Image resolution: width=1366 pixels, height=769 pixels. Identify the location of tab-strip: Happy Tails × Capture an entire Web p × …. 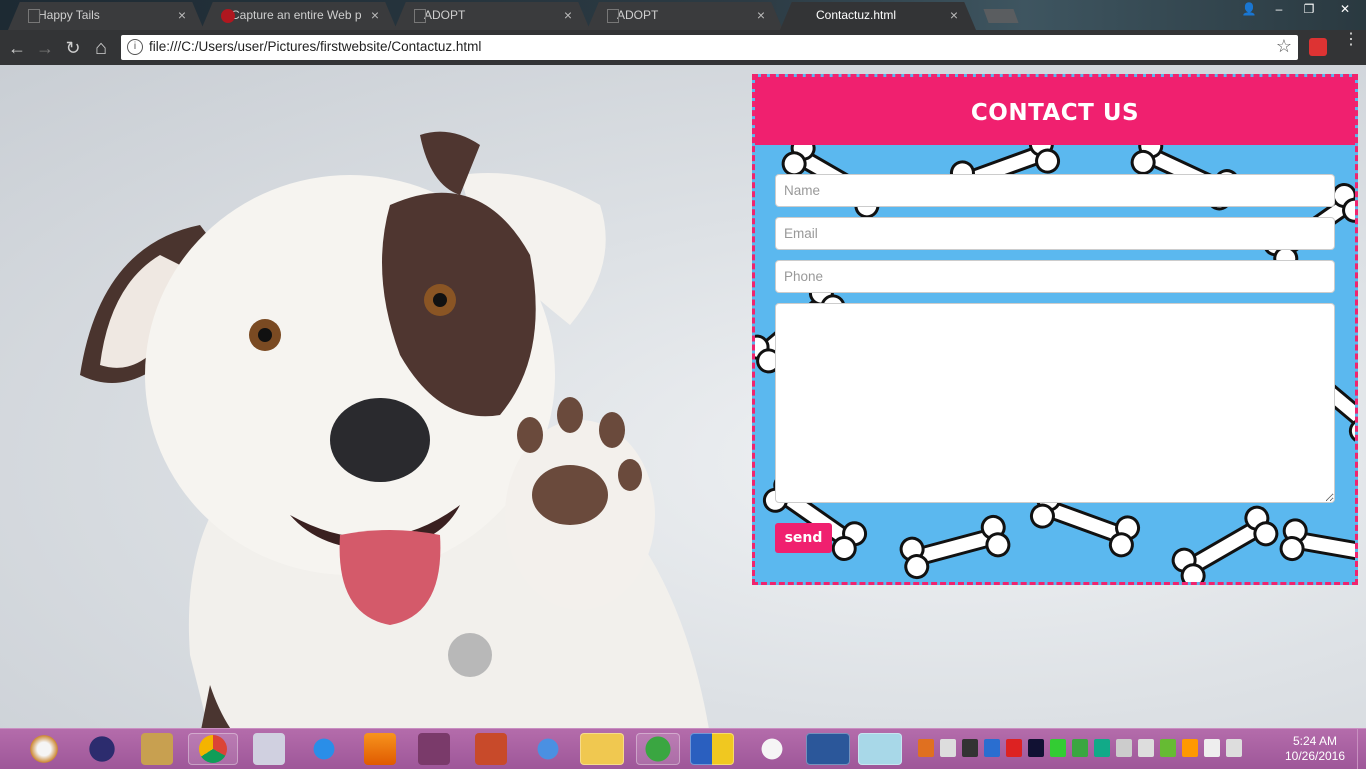
(683, 15).